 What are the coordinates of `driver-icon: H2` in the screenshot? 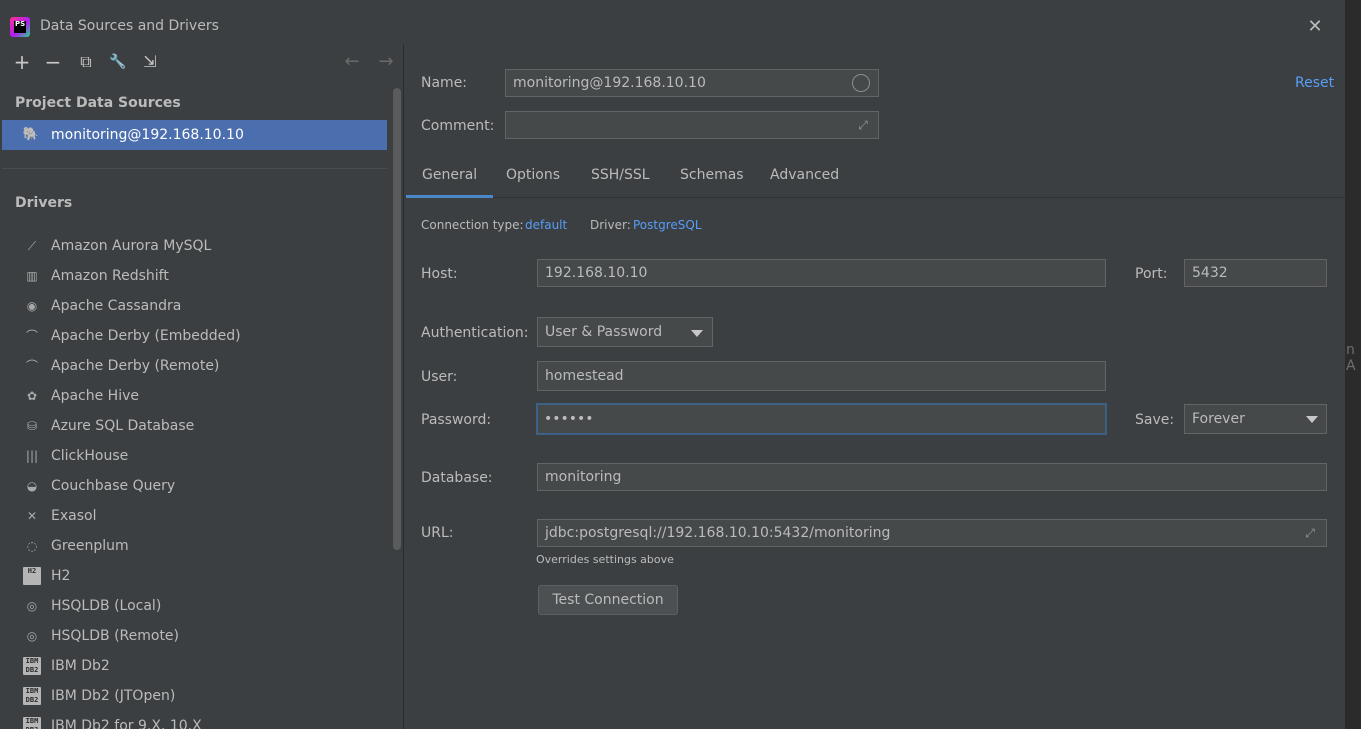 It's located at (32, 576).